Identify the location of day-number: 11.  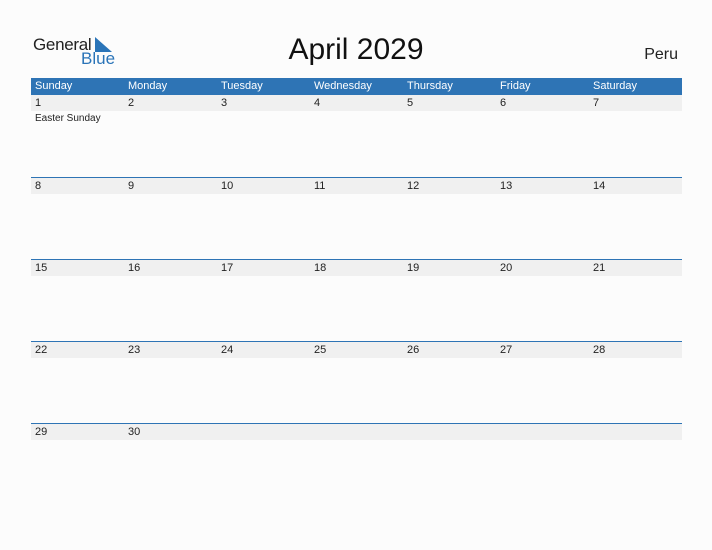
(320, 186).